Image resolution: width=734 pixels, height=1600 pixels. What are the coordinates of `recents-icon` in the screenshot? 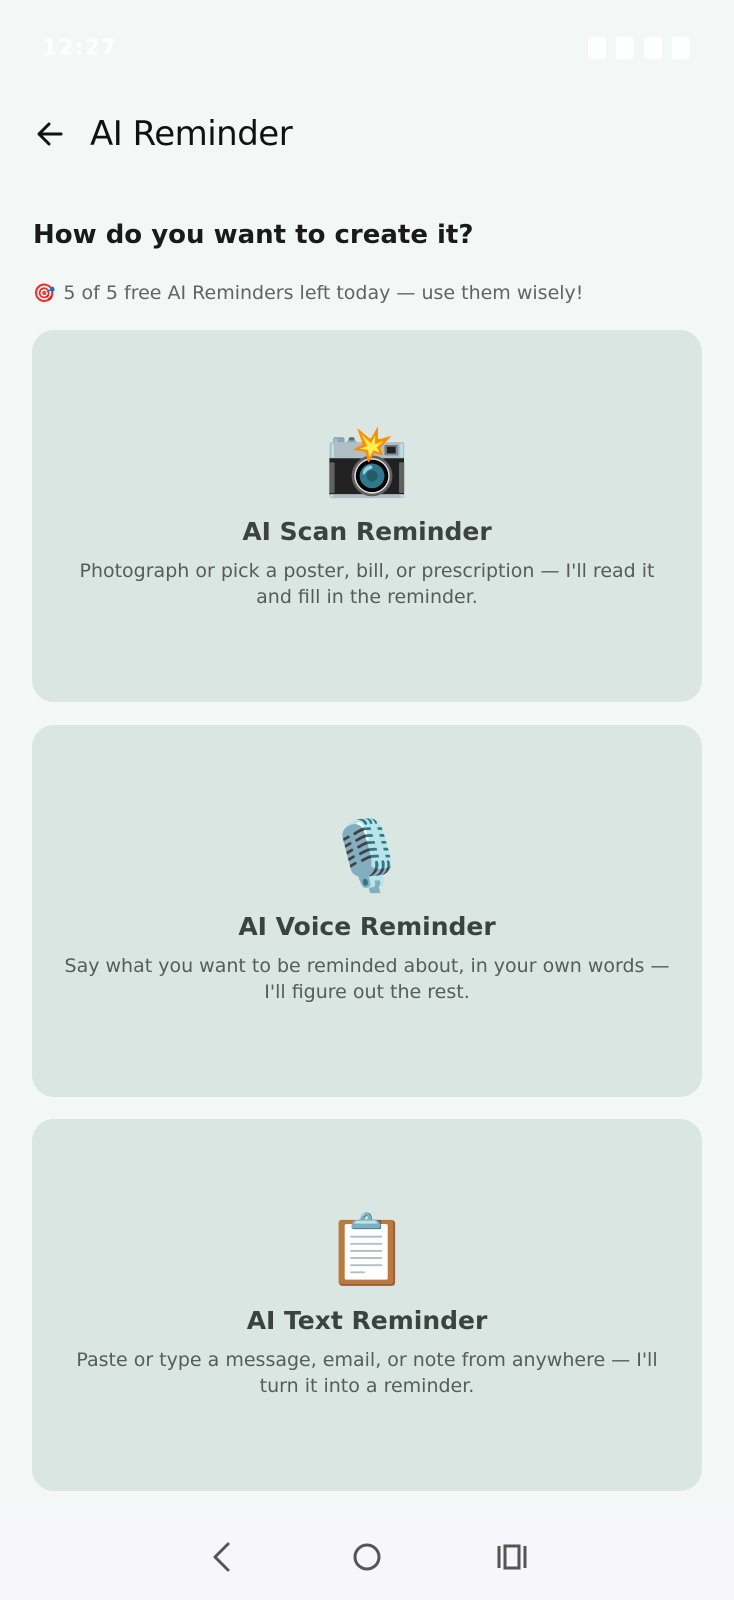 It's located at (512, 1557).